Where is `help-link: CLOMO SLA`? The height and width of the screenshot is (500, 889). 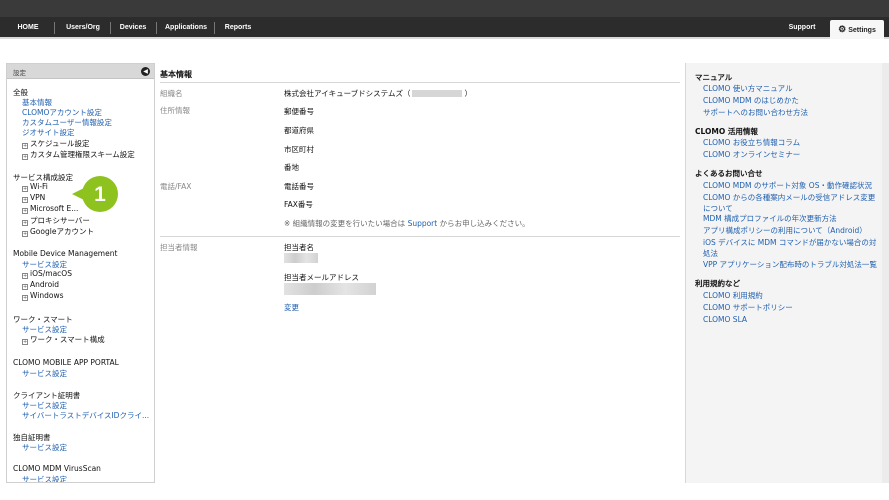
help-link: CLOMO SLA is located at coordinates (792, 320).